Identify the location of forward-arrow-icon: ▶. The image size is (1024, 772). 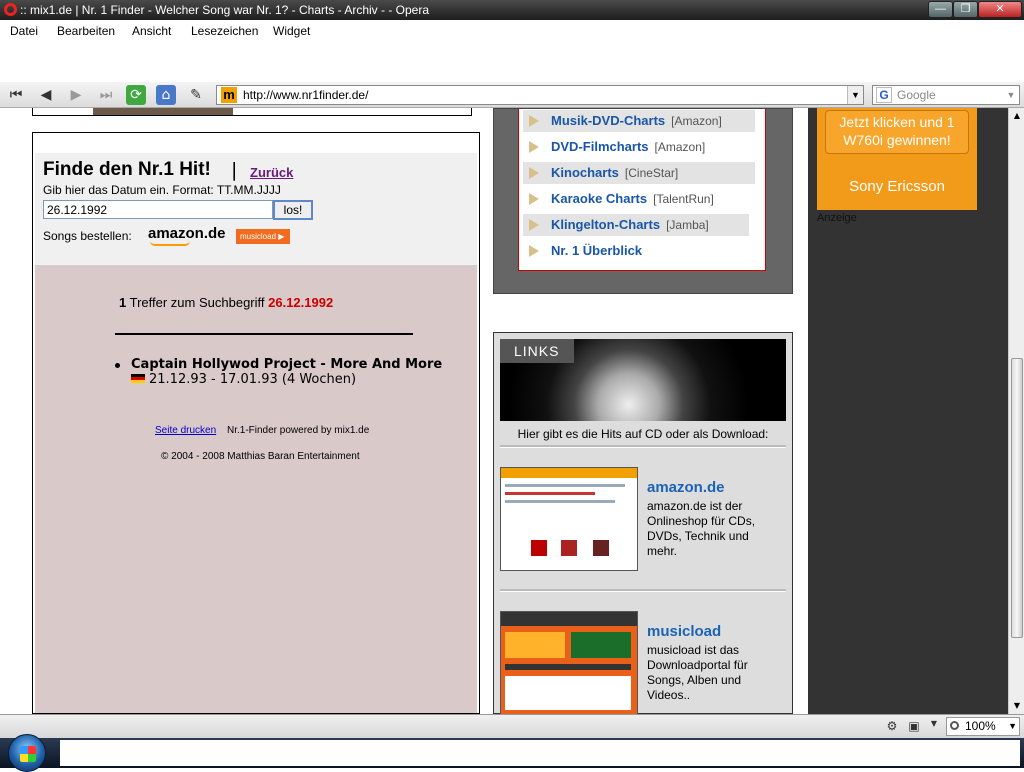
(76, 95).